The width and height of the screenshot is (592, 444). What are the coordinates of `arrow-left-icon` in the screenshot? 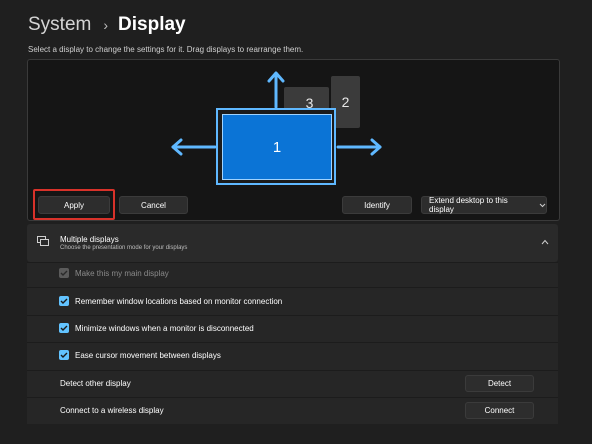 It's located at (194, 147).